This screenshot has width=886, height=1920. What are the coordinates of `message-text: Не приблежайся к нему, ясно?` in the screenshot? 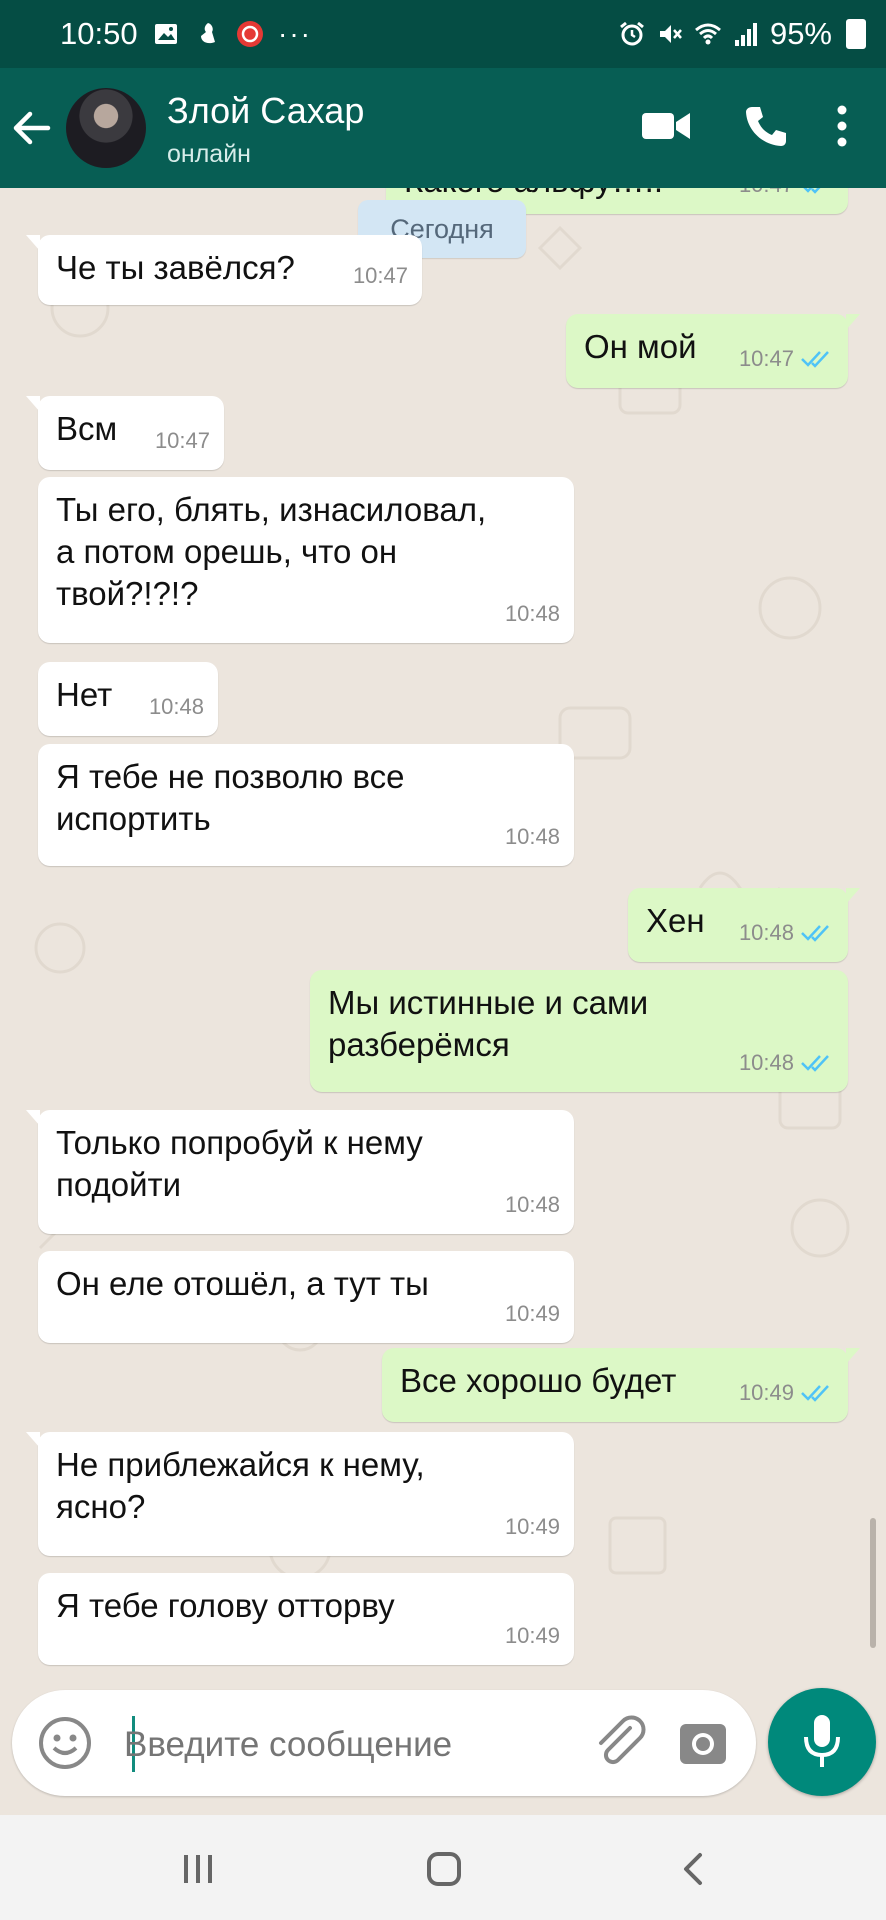 It's located at (240, 1485).